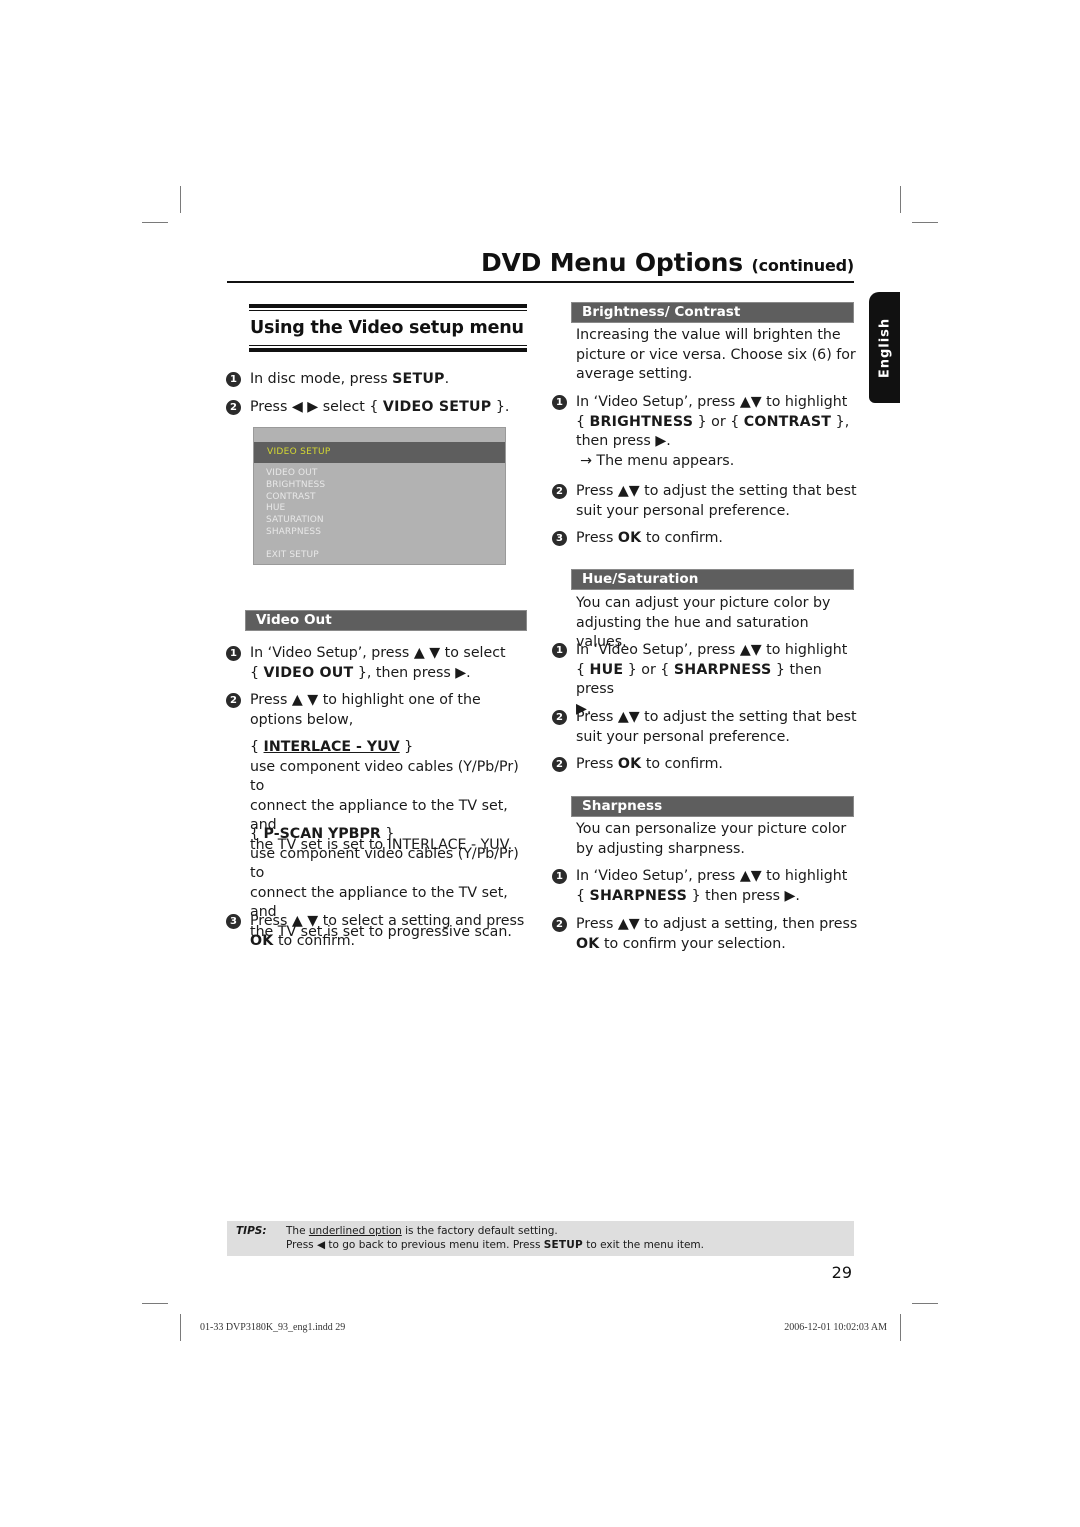 This screenshot has width=1080, height=1527. I want to click on title-rule, so click(540, 282).